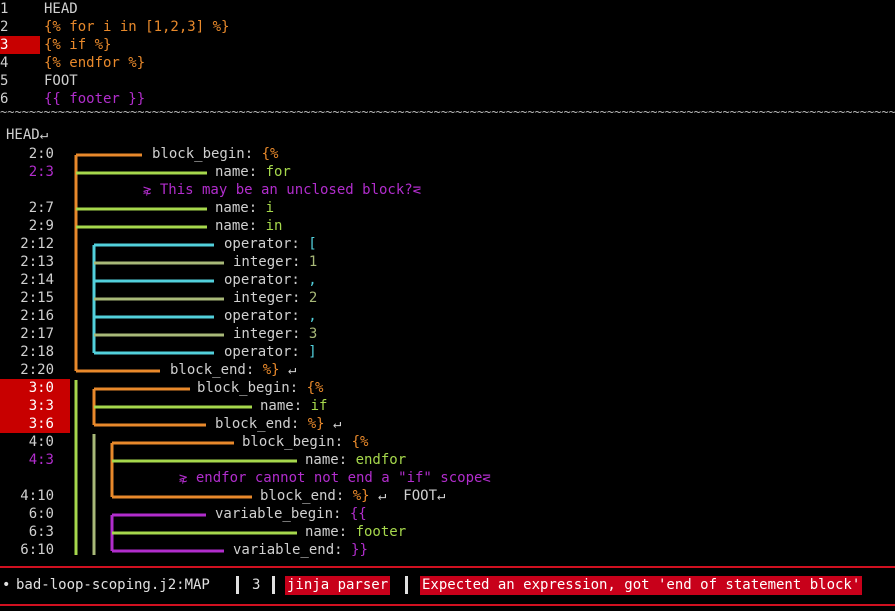 The image size is (895, 611). I want to click on diagnostic-text: ⋧ This may be an unclosed block?⋜, so click(282, 190).